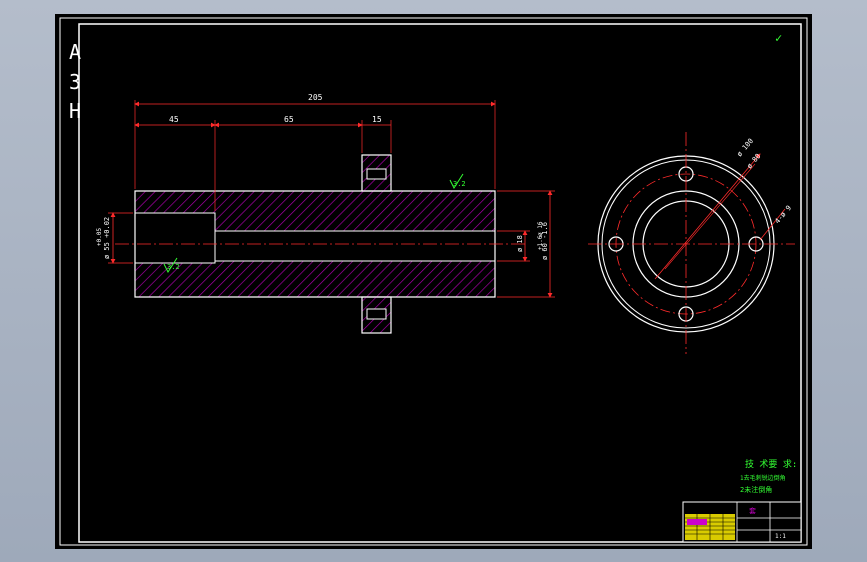  Describe the element at coordinates (75, 52) in the screenshot. I see `sheet-code-letter-a: A` at that location.